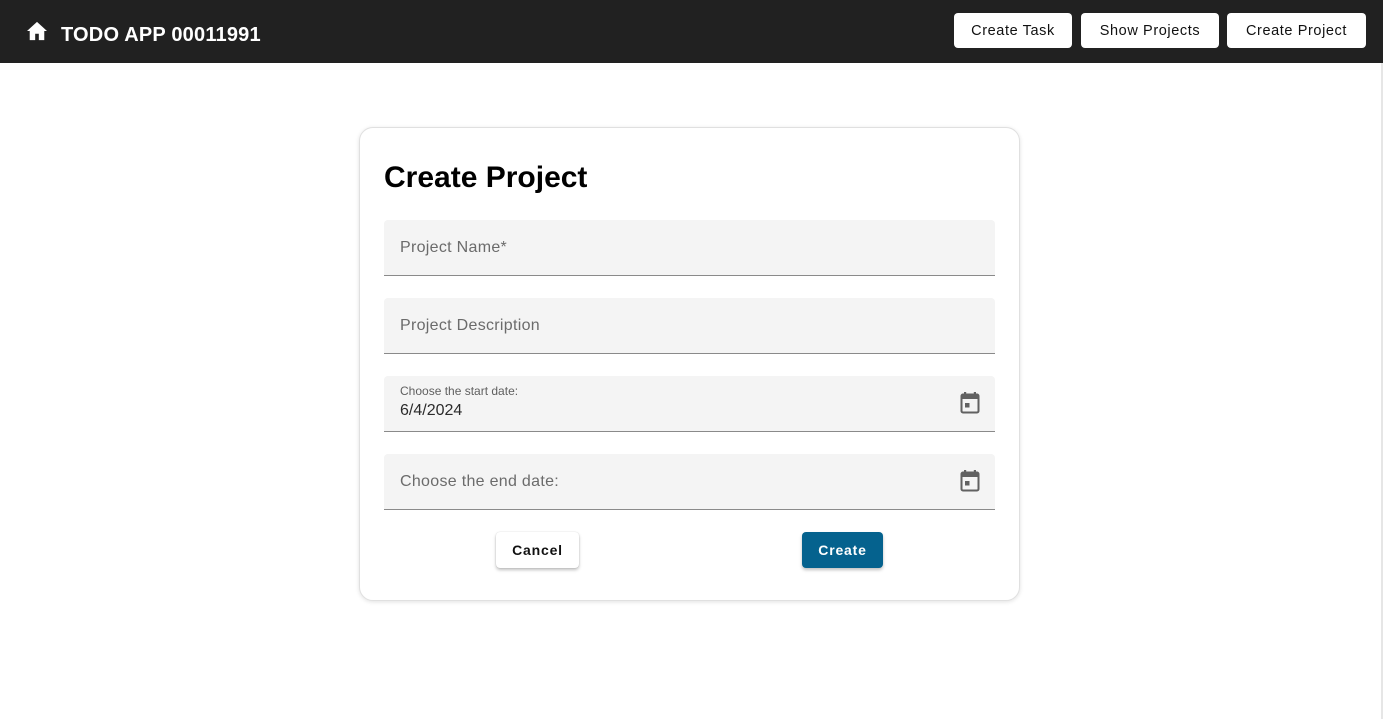  What do you see at coordinates (842, 550) in the screenshot?
I see `create-button: Create` at bounding box center [842, 550].